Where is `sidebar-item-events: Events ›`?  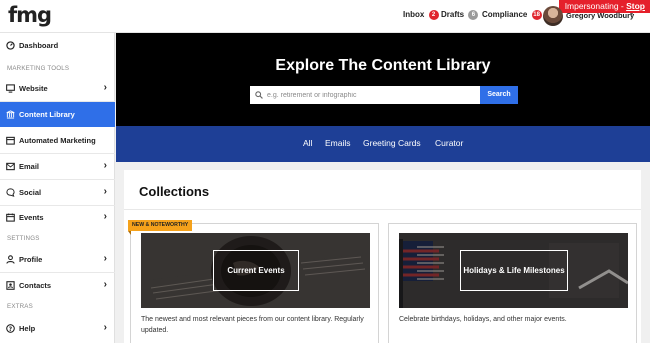 sidebar-item-events: Events › is located at coordinates (57, 217).